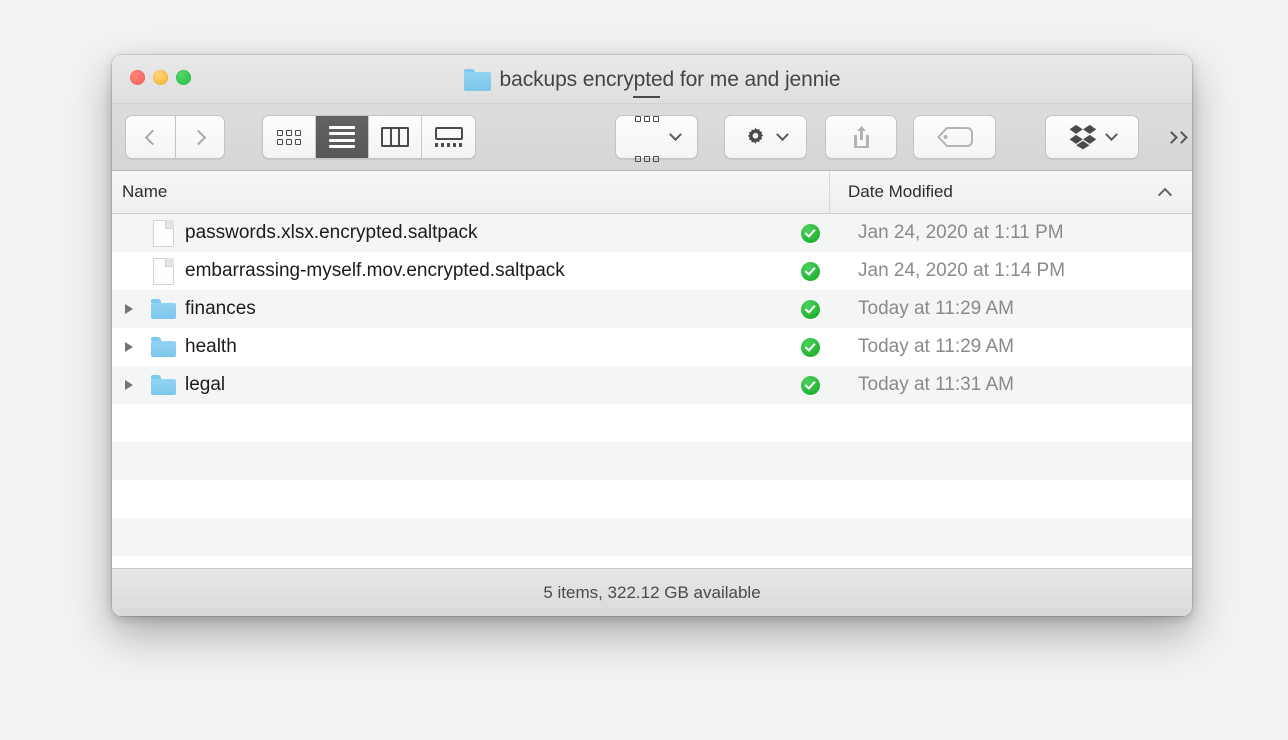 The height and width of the screenshot is (740, 1288). What do you see at coordinates (652, 385) in the screenshot?
I see `table-row: legal Today at 11:31 AM` at bounding box center [652, 385].